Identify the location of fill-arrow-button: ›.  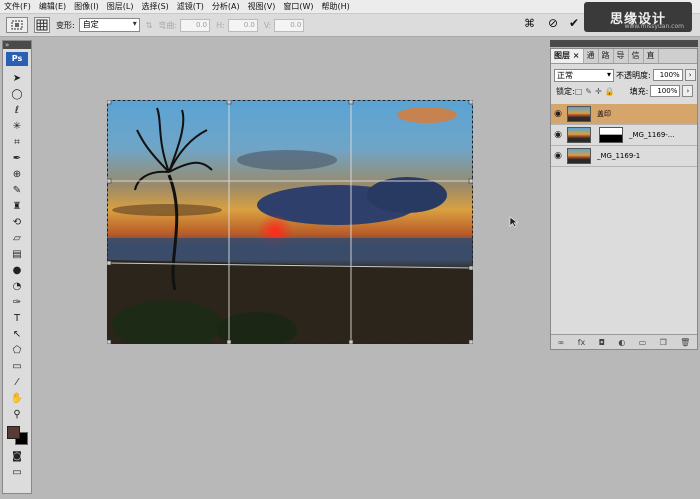
(688, 91).